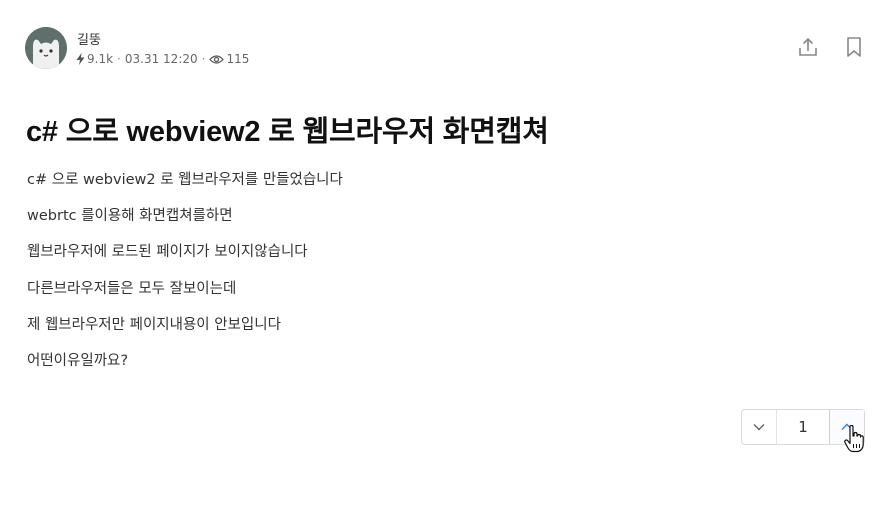 The width and height of the screenshot is (888, 526). What do you see at coordinates (238, 59) in the screenshot?
I see `view-count: 115` at bounding box center [238, 59].